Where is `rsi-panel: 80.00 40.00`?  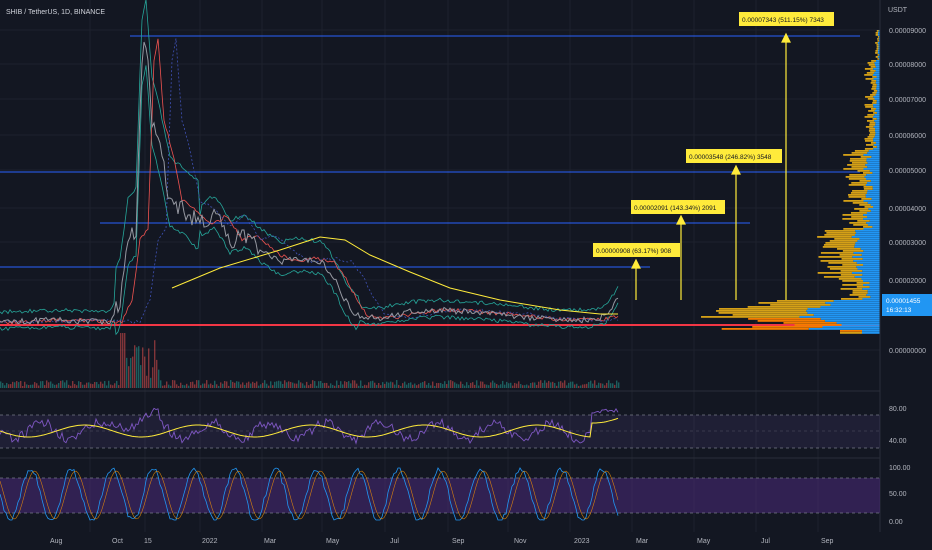 rsi-panel: 80.00 40.00 is located at coordinates (453, 427).